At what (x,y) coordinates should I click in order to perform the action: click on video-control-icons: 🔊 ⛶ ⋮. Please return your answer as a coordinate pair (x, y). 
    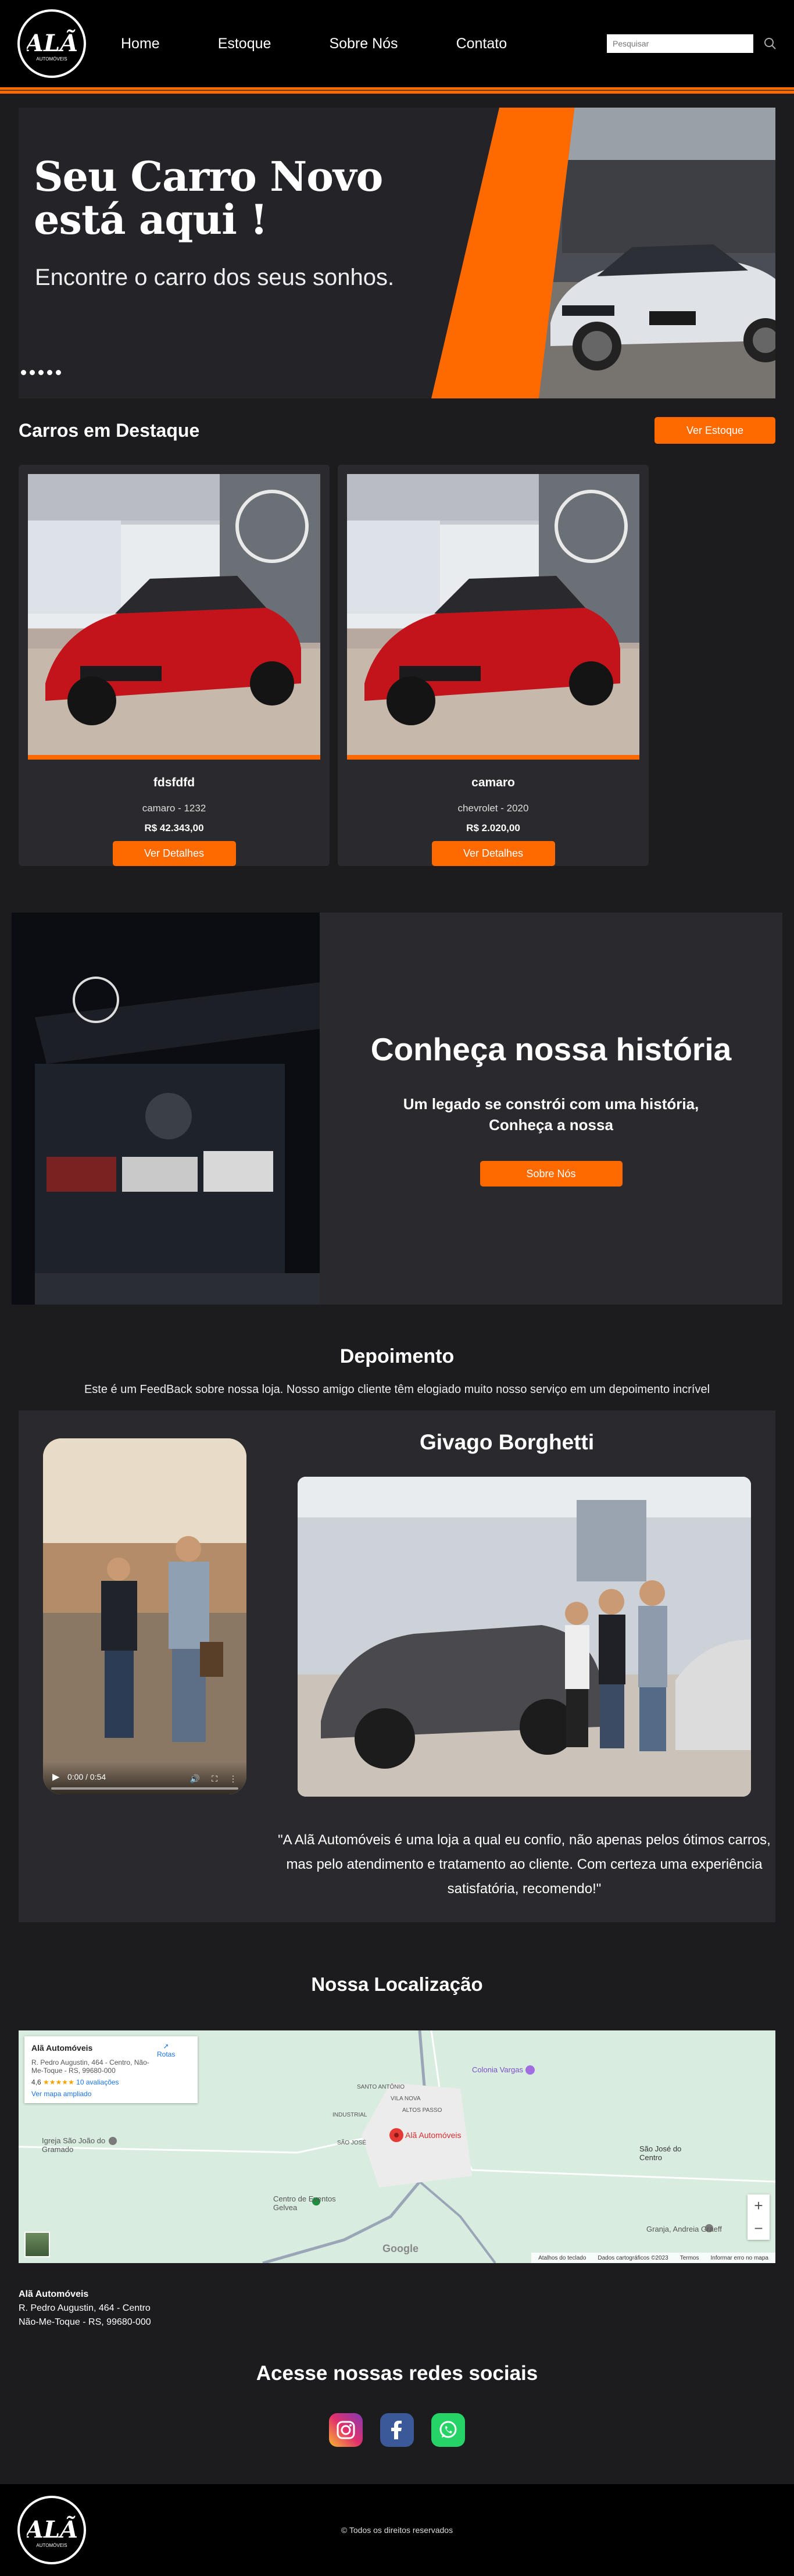
    Looking at the image, I should click on (213, 1779).